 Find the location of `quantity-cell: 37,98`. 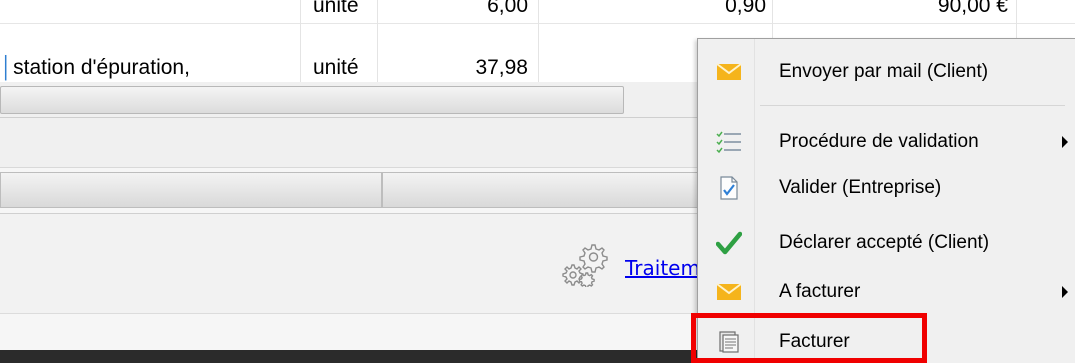

quantity-cell: 37,98 is located at coordinates (501, 67).